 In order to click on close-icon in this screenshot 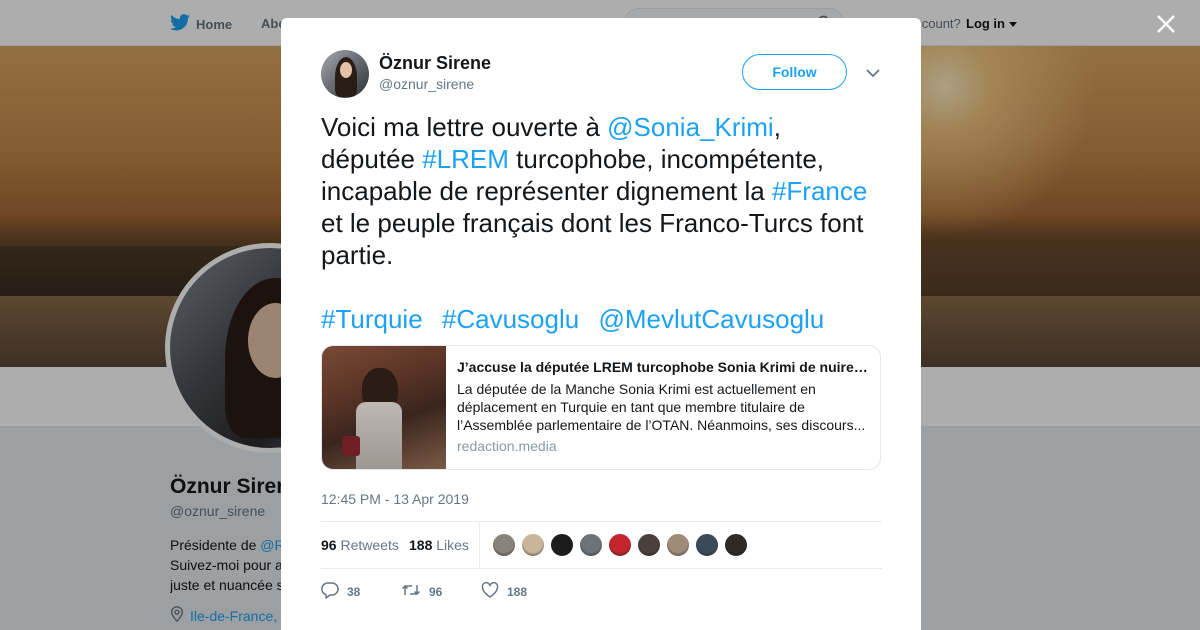, I will do `click(1166, 24)`.